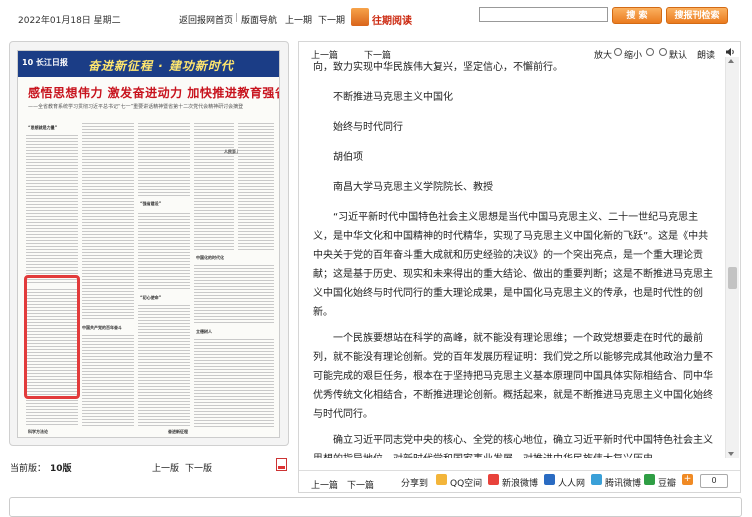  What do you see at coordinates (360, 17) in the screenshot?
I see `calendar-icon` at bounding box center [360, 17].